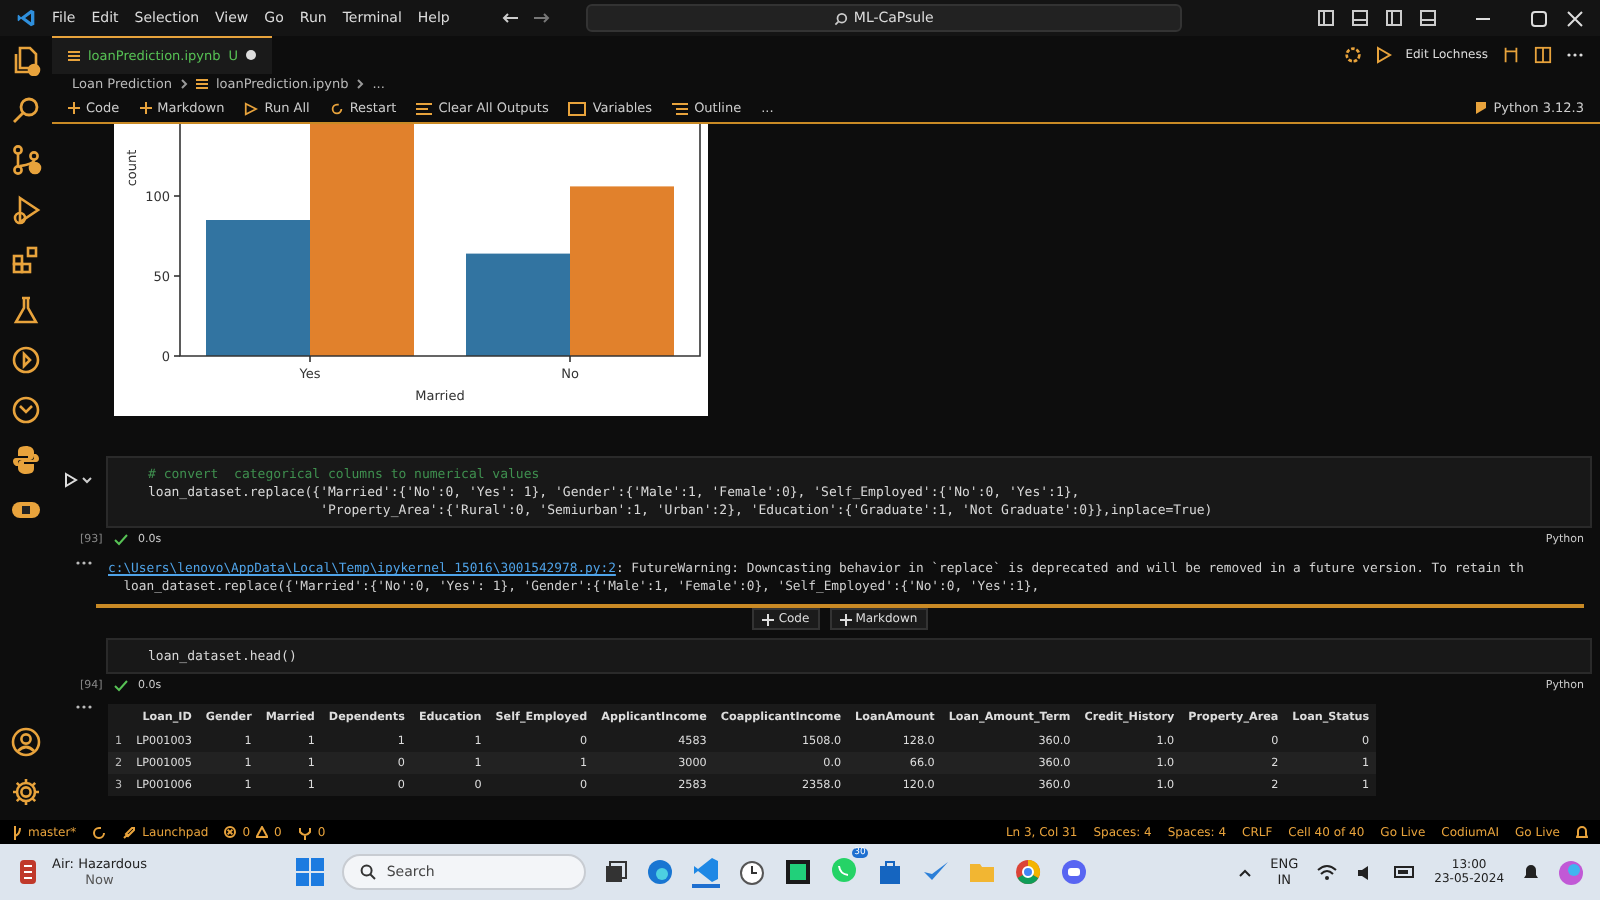 Image resolution: width=1600 pixels, height=900 pixels. Describe the element at coordinates (304, 832) in the screenshot. I see `ports-icon` at that location.